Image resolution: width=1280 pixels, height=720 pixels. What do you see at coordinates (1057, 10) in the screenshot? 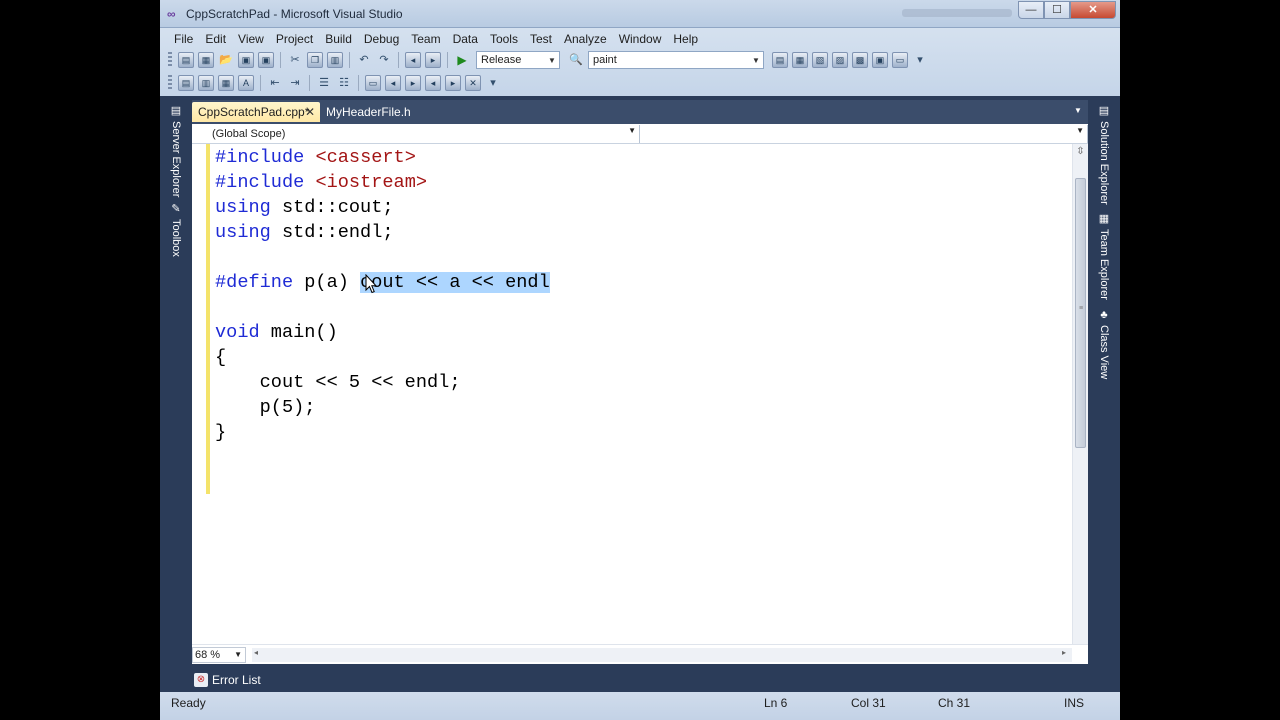
I see `maximize-button: ☐` at bounding box center [1057, 10].